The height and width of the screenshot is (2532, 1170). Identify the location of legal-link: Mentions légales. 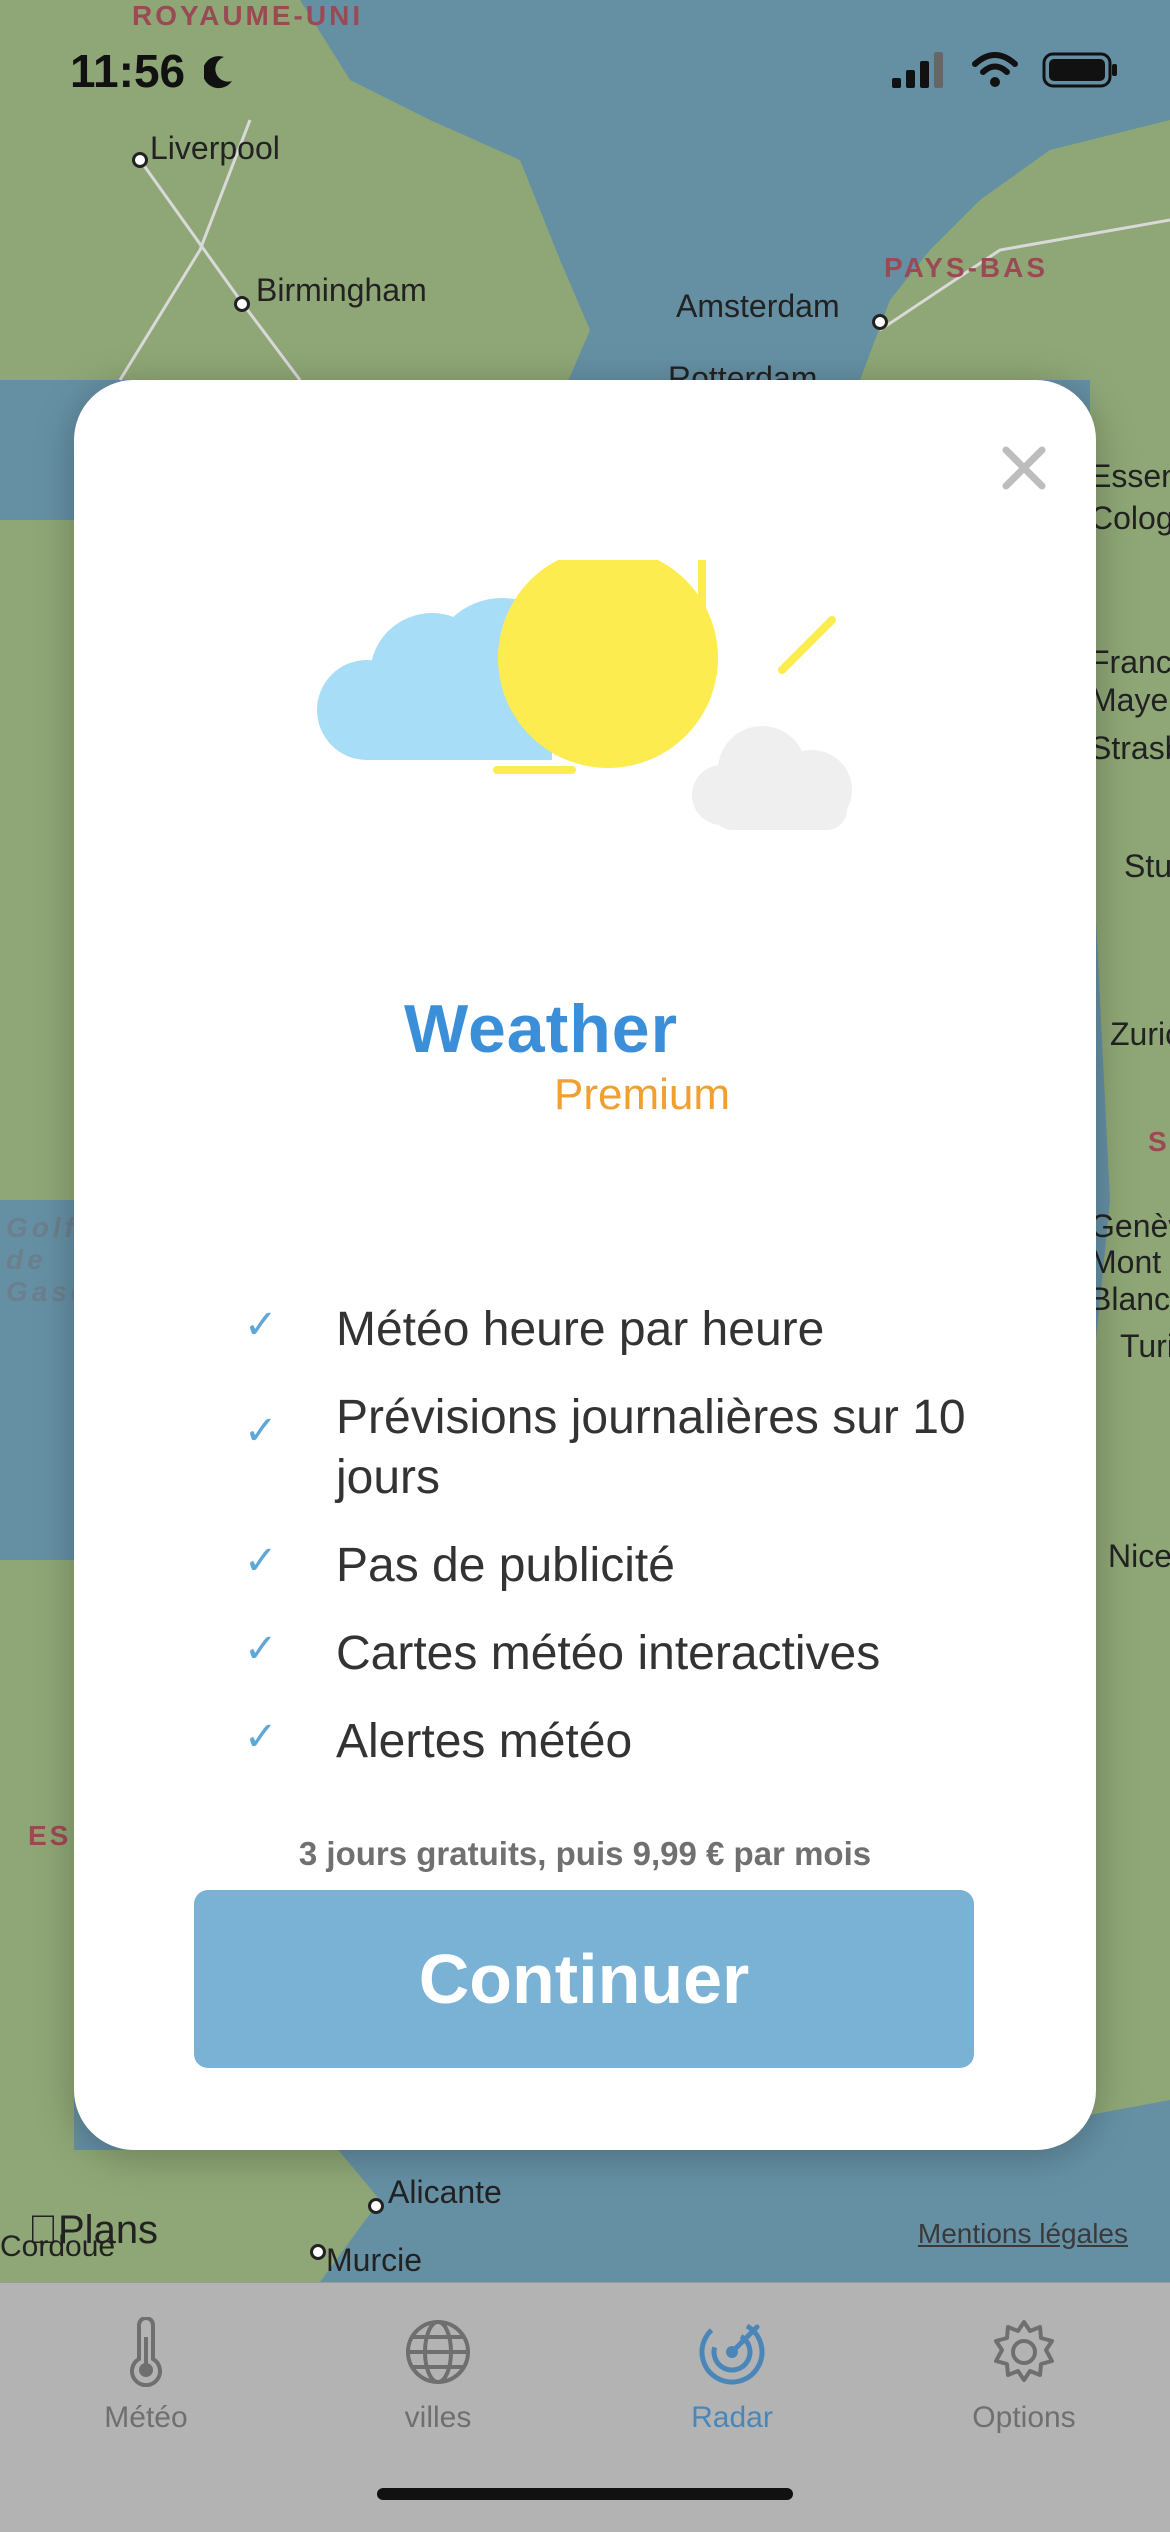
(1023, 2234).